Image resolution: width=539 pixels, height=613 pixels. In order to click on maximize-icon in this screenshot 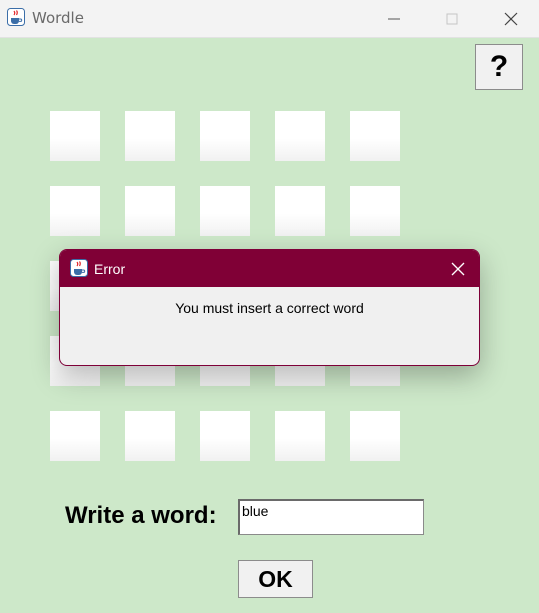, I will do `click(452, 18)`.